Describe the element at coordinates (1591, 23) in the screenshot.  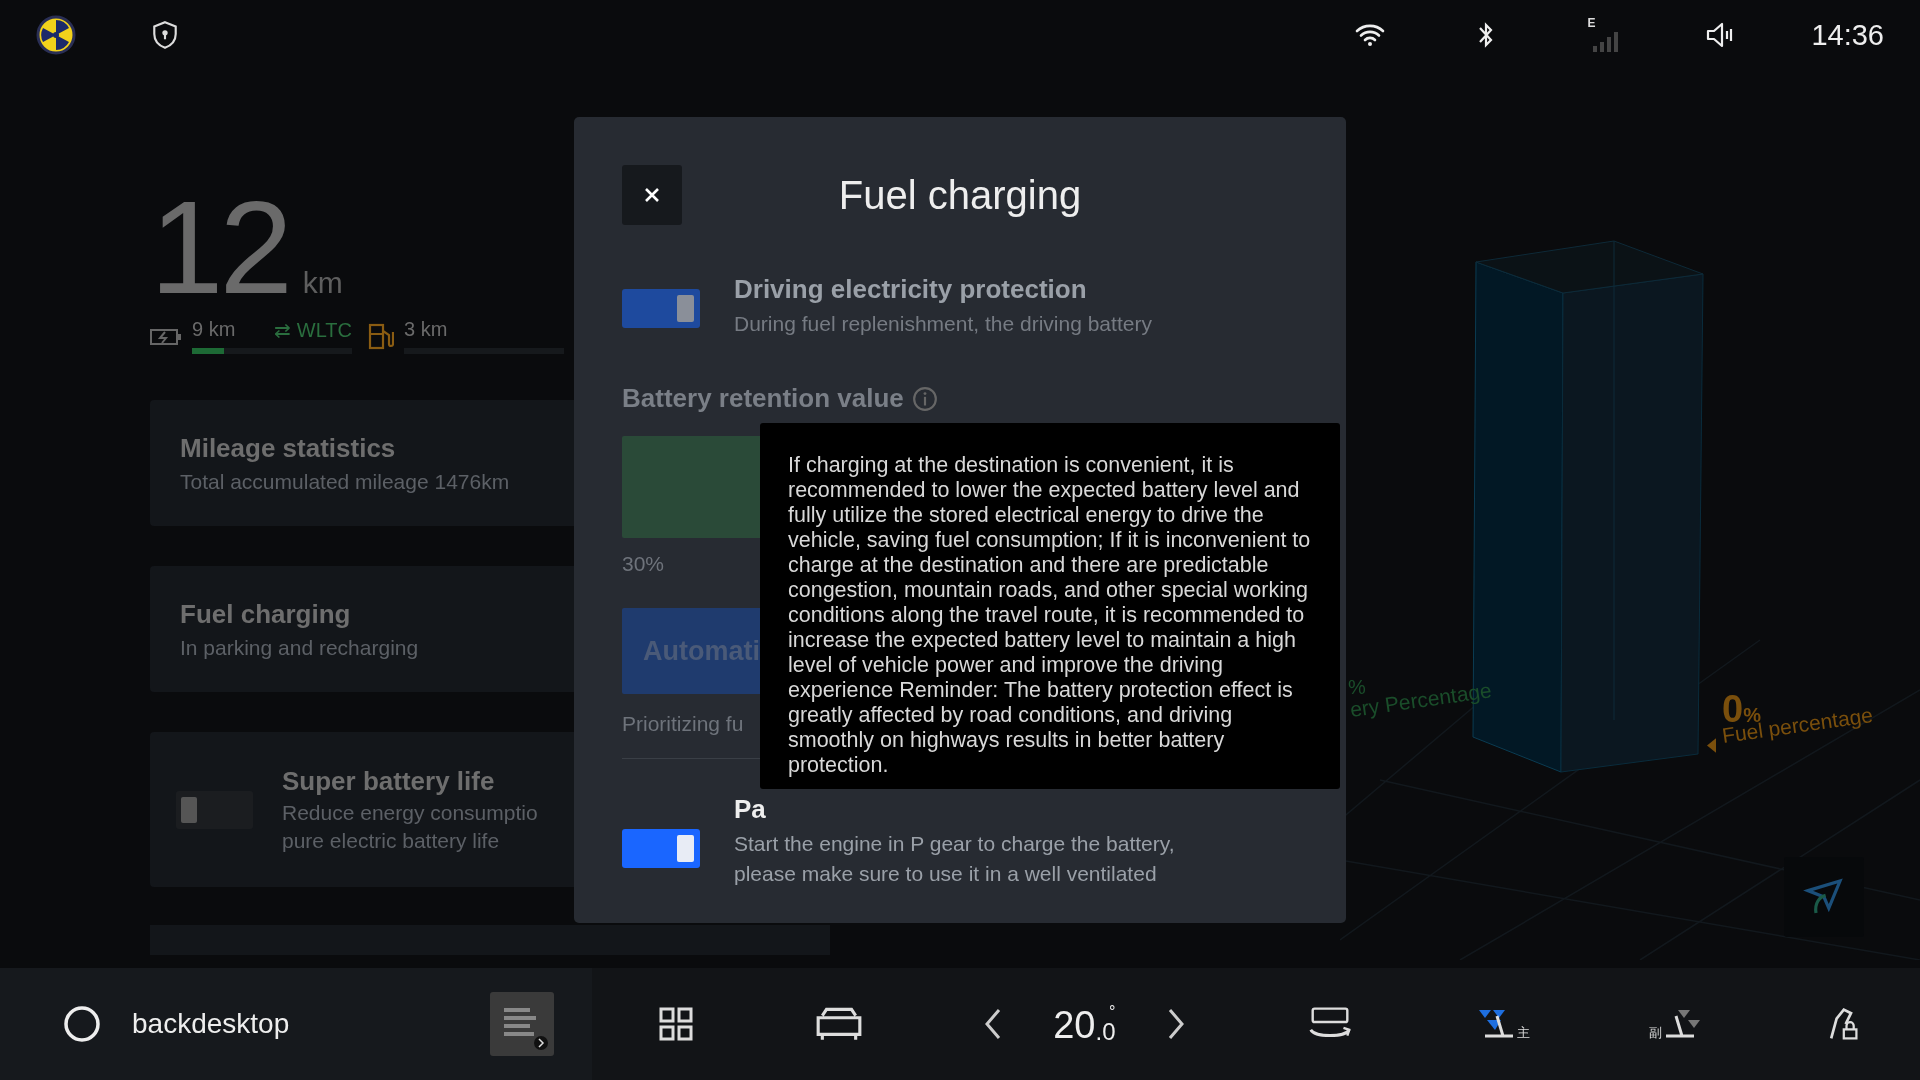
I see `network-label: E` at that location.